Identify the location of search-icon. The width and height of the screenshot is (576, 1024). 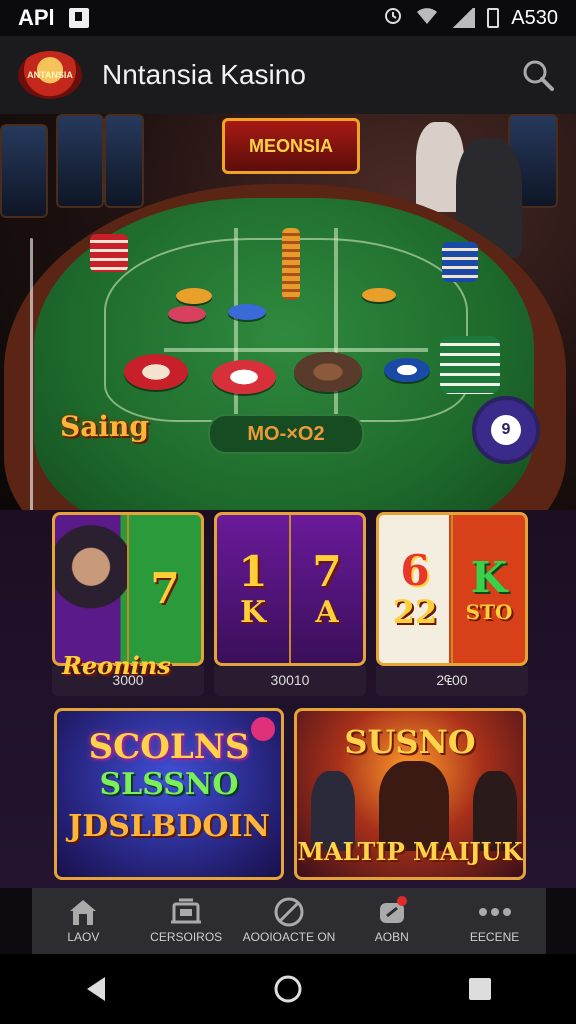
(538, 75).